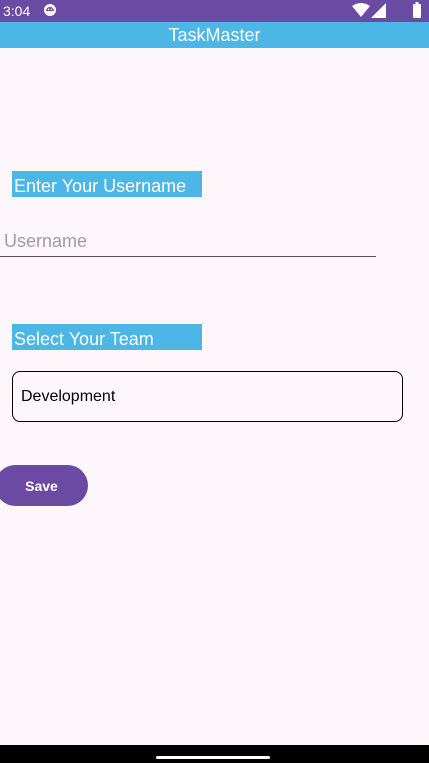  I want to click on android-face-icon, so click(50, 10).